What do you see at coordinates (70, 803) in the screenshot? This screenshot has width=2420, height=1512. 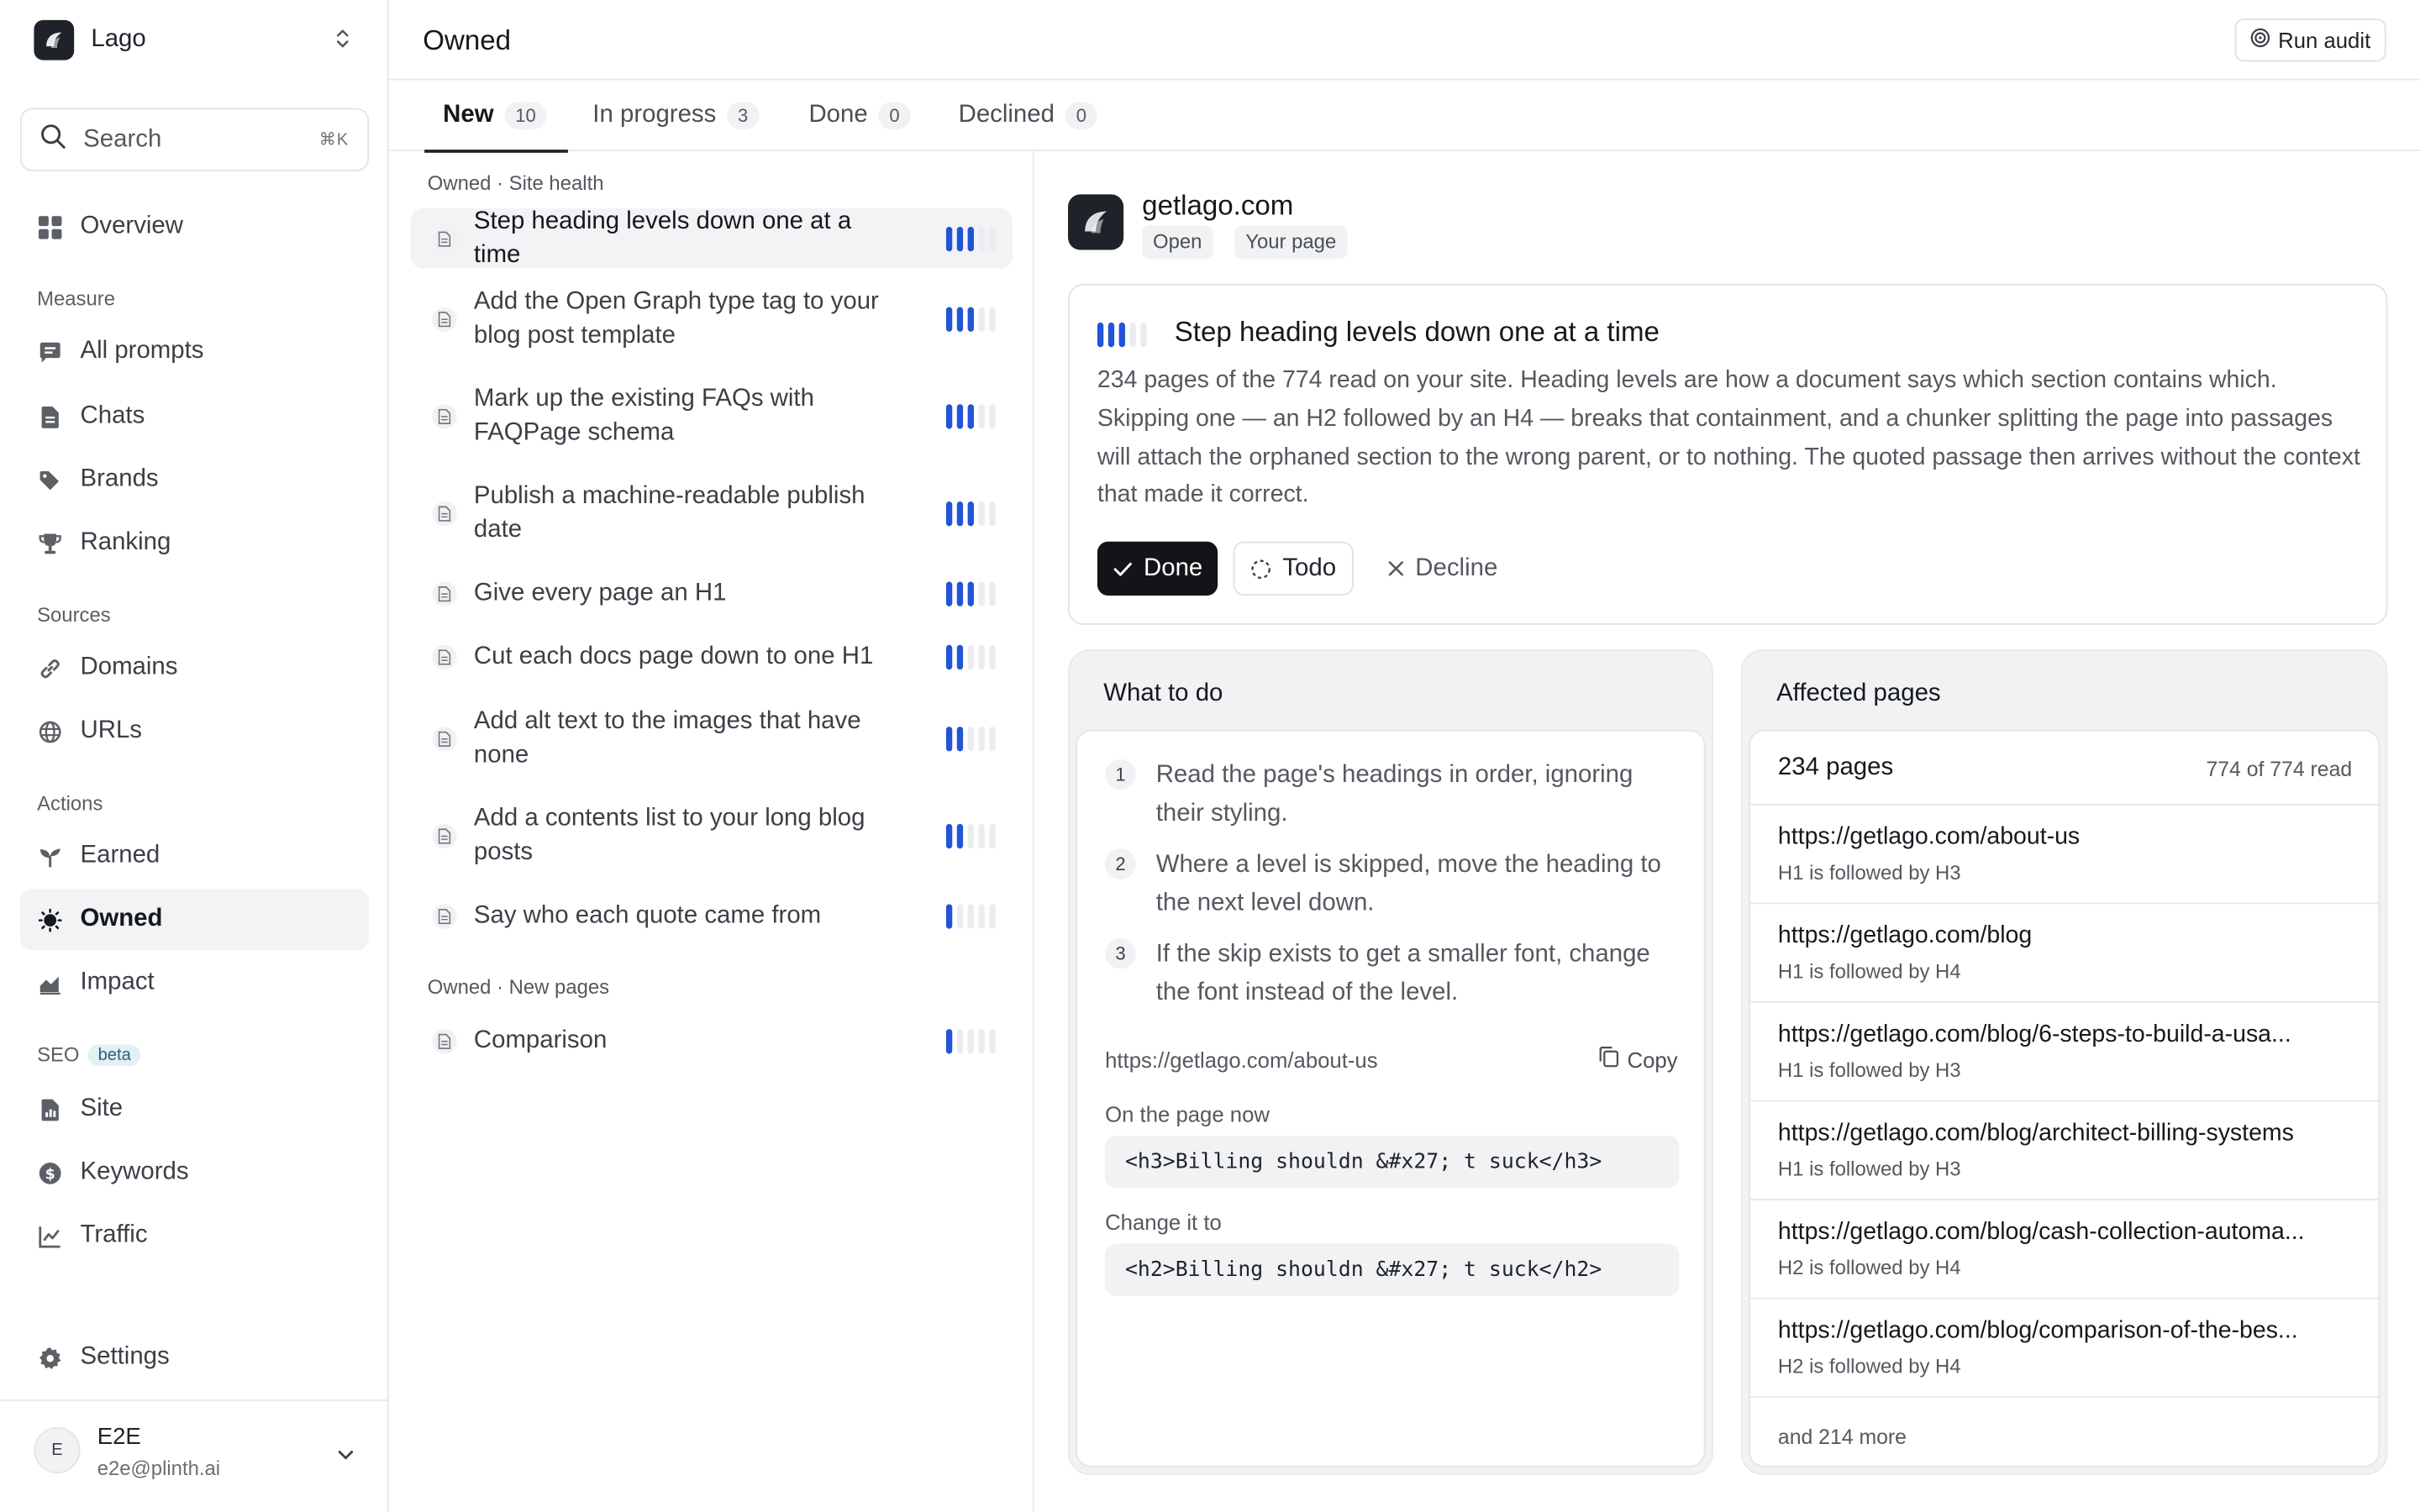 I see `section-label-actions: Actions` at bounding box center [70, 803].